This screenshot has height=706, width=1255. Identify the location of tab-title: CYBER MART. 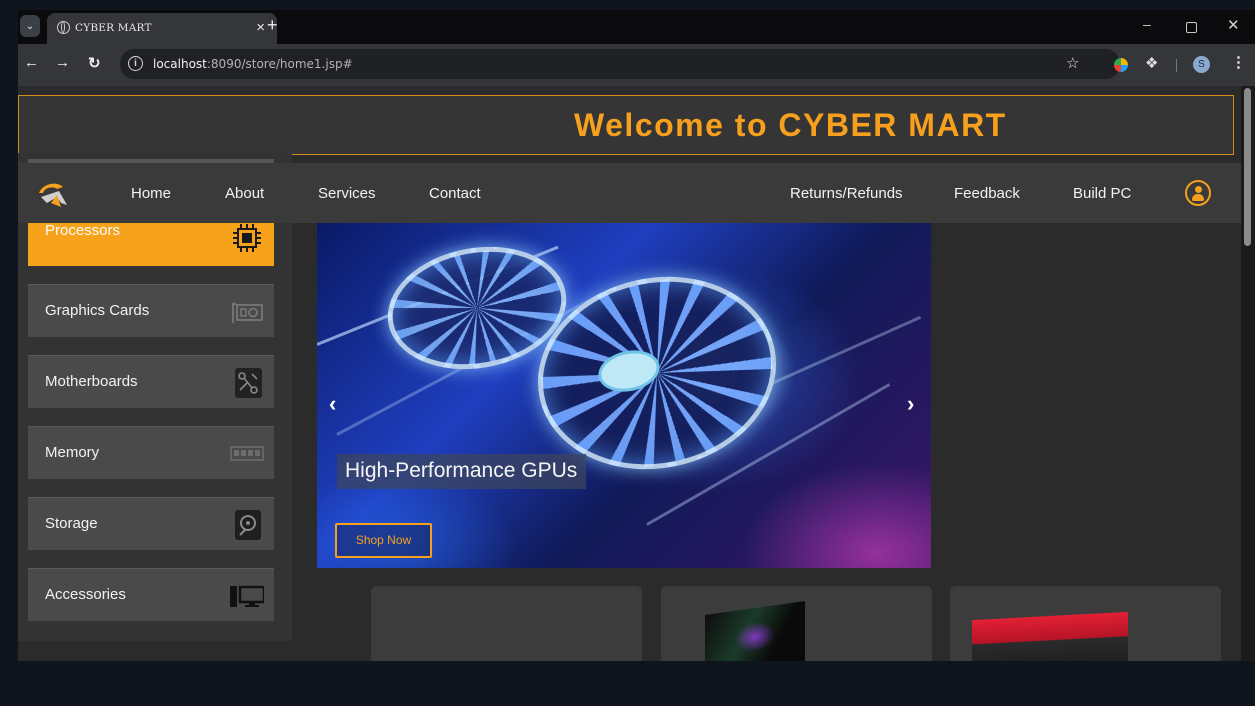
(113, 28).